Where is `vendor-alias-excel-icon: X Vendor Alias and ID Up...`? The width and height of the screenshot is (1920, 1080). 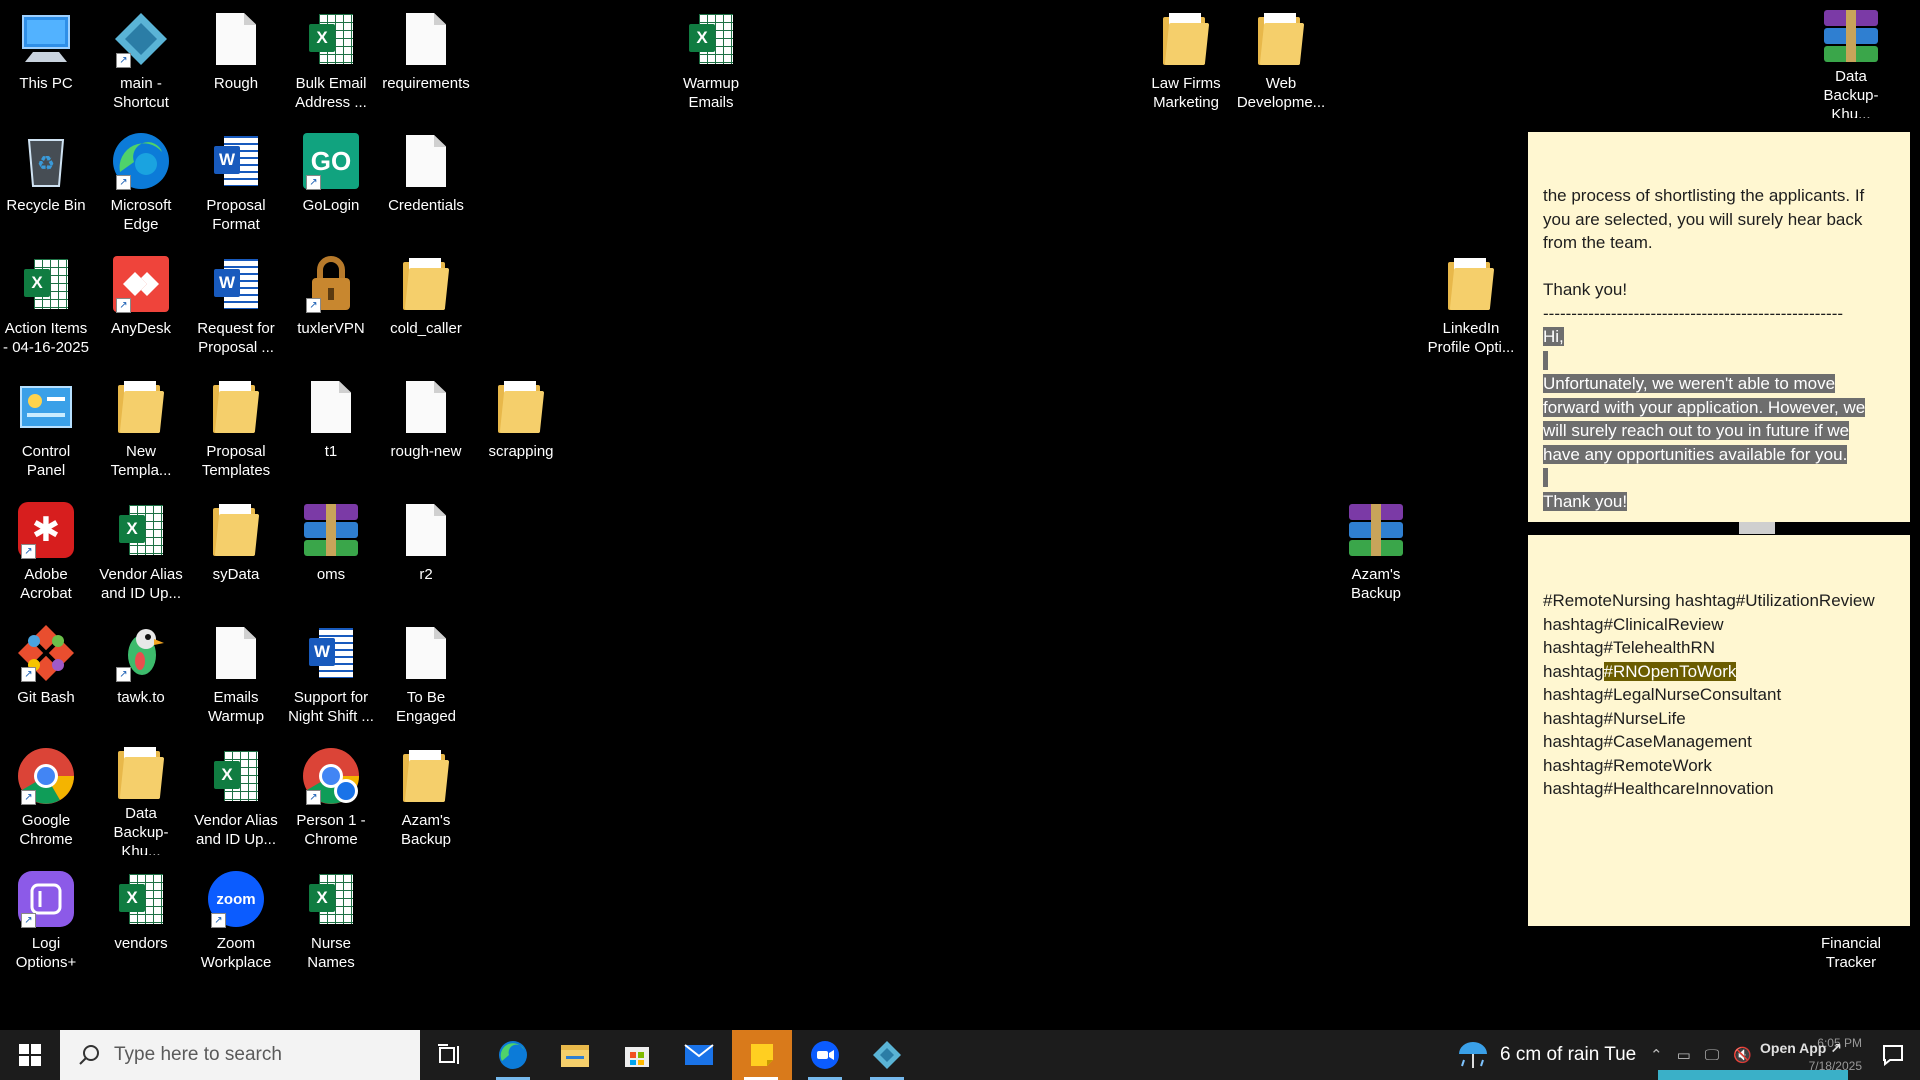
vendor-alias-excel-icon: X Vendor Alias and ID Up... is located at coordinates (141, 554).